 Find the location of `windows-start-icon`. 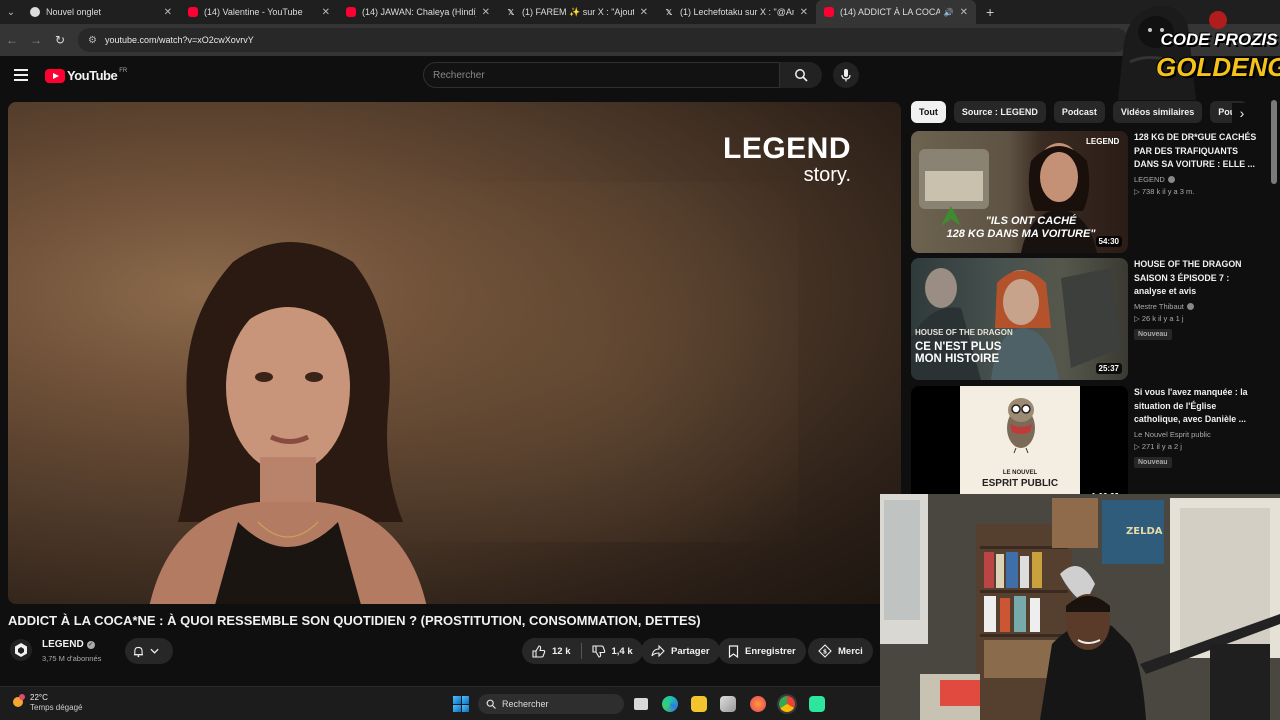

windows-start-icon is located at coordinates (461, 704).